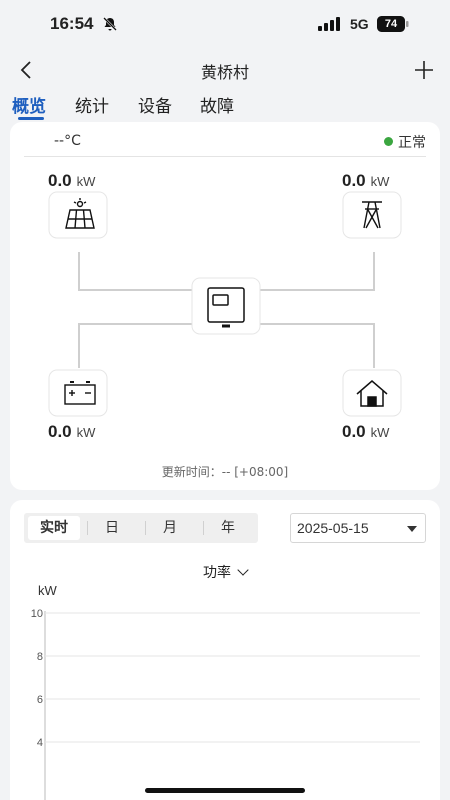  What do you see at coordinates (225, 790) in the screenshot?
I see `home-indicator` at bounding box center [225, 790].